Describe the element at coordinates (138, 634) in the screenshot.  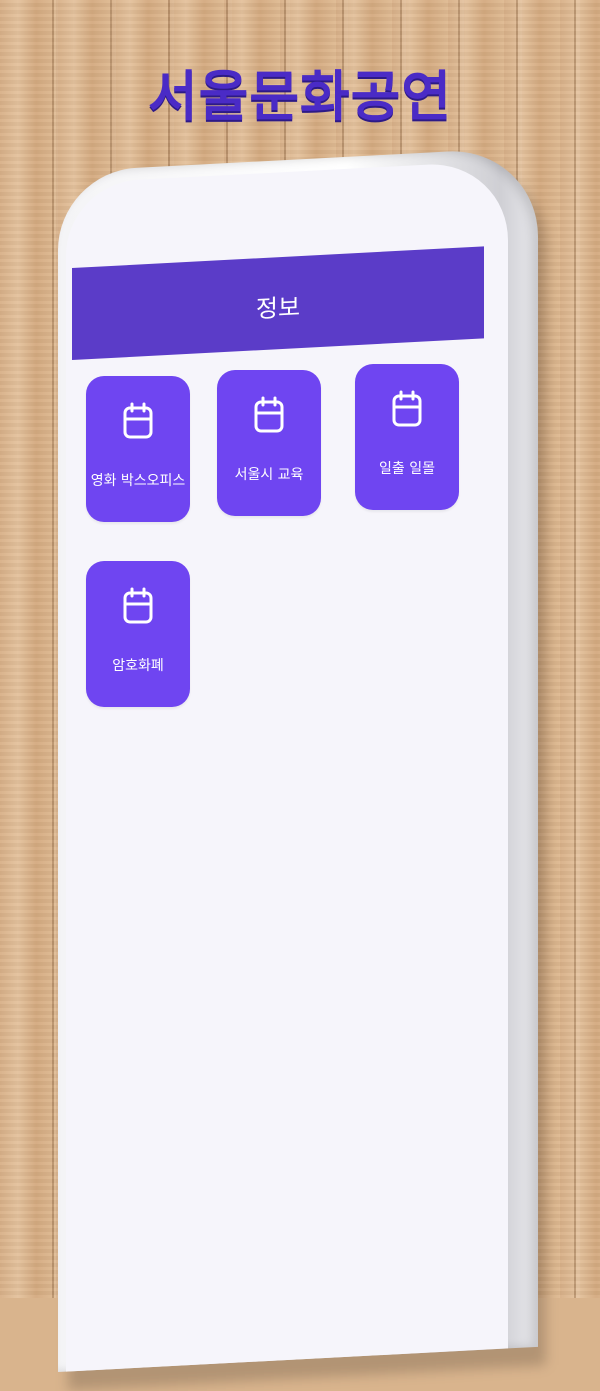
I see `menu-item-cryptocurrency: 암호화폐` at that location.